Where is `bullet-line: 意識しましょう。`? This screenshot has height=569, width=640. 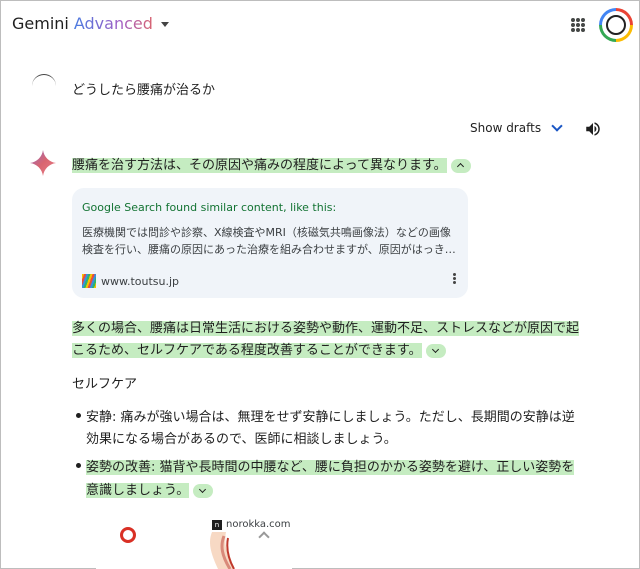
bullet-line: 意識しましょう。 is located at coordinates (150, 488).